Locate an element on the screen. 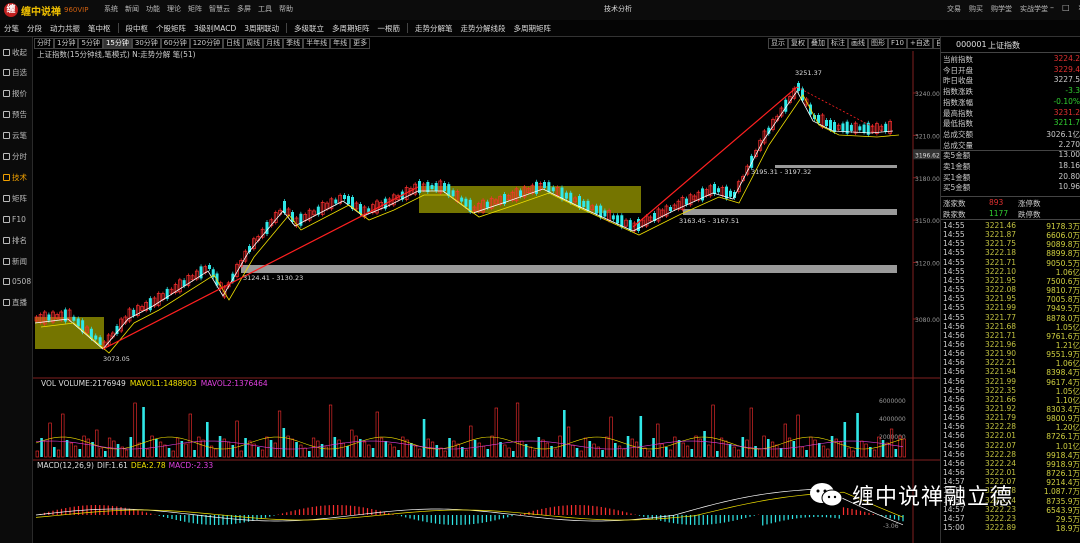 This screenshot has height=543, width=1080. chart-tool-button: 显示 is located at coordinates (778, 43).